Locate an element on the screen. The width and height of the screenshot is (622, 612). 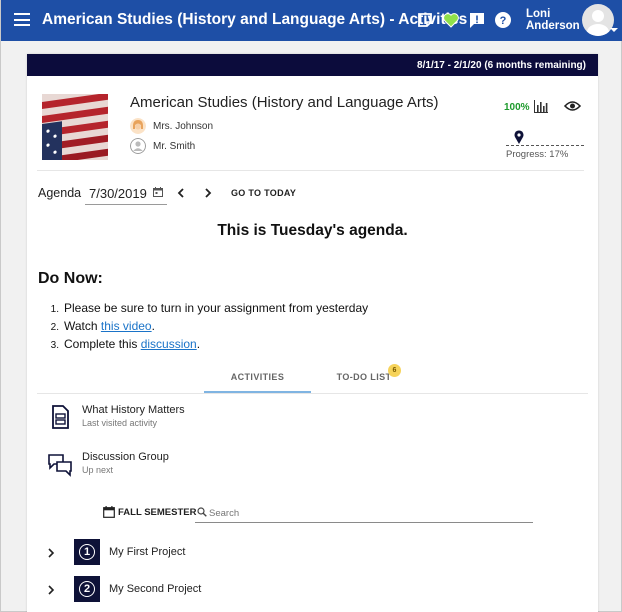
completion-percent: 100% is located at coordinates (517, 107).